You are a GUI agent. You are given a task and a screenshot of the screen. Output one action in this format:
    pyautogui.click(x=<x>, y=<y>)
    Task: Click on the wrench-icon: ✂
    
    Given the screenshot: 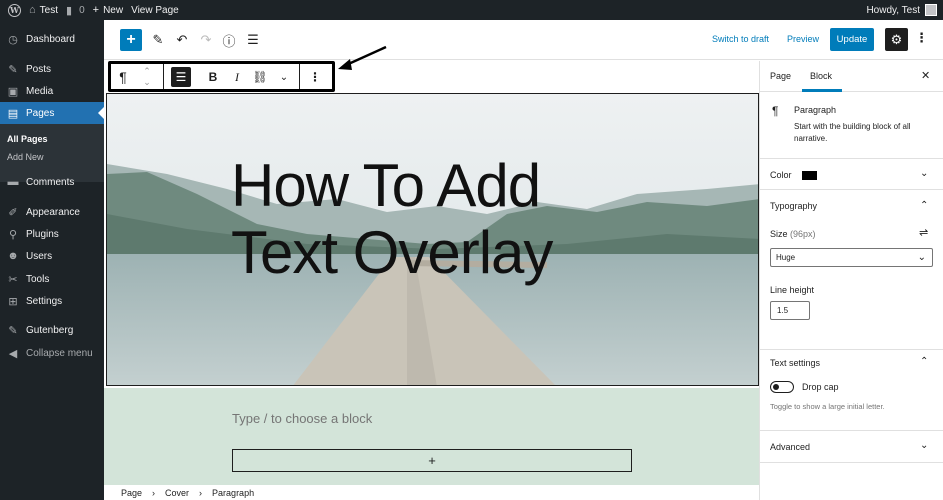 What is the action you would take?
    pyautogui.click(x=13, y=279)
    